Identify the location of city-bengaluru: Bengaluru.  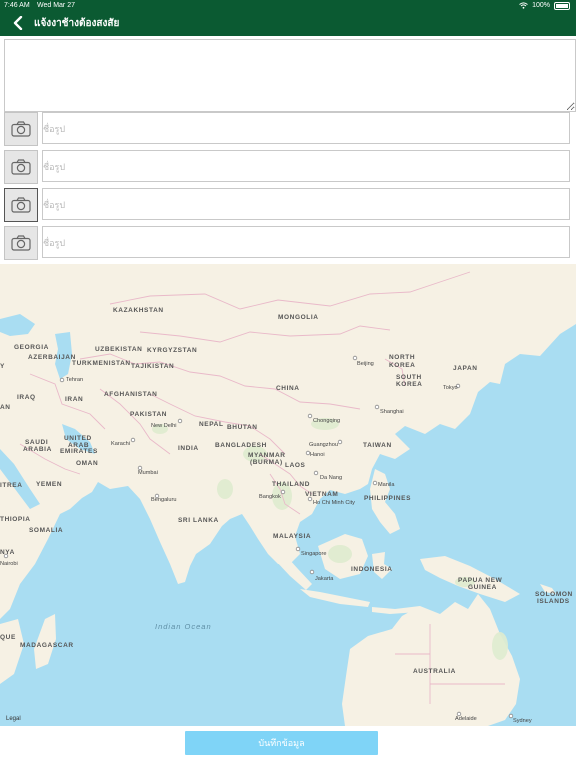
(164, 500).